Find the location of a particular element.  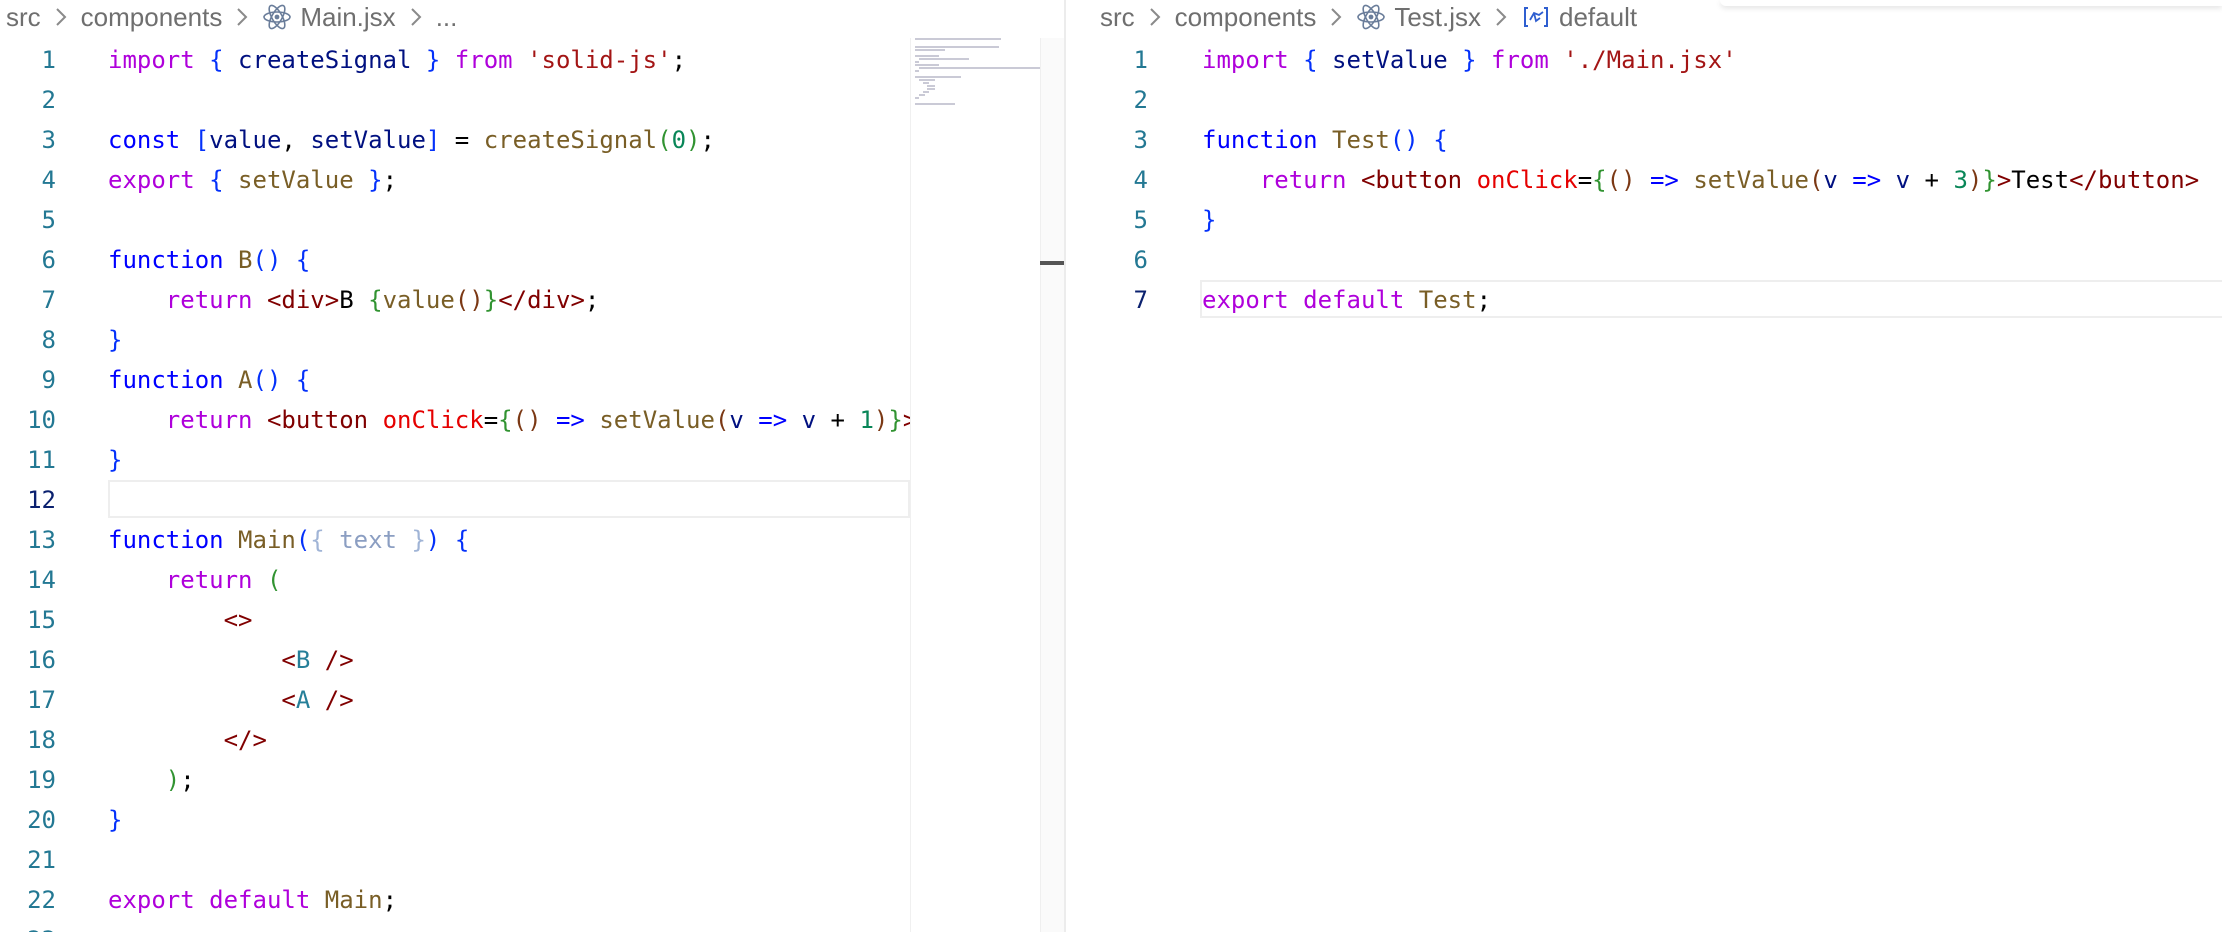

code-line: export default Test; is located at coordinates (1346, 300).